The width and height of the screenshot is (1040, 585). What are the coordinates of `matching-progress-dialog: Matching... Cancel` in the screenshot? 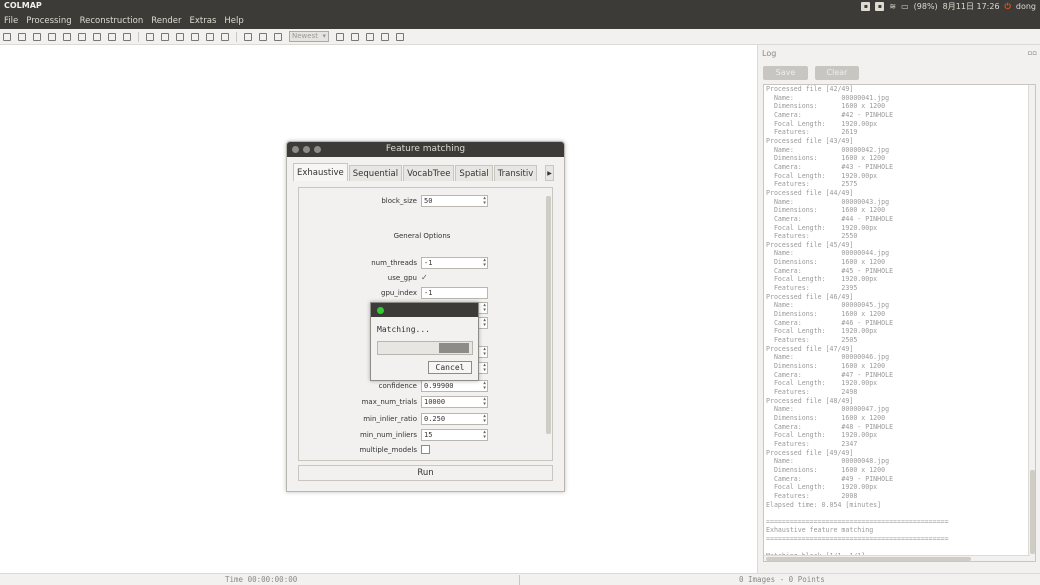 It's located at (424, 341).